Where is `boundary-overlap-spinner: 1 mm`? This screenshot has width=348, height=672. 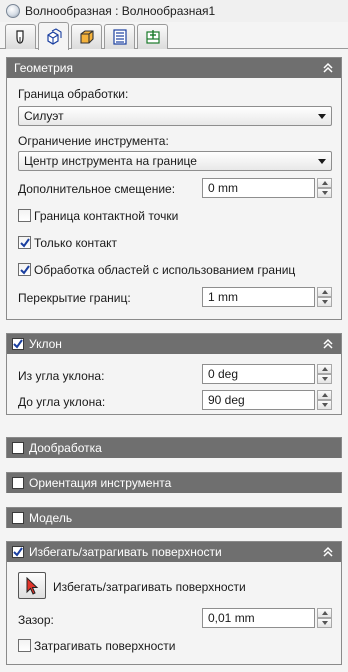
boundary-overlap-spinner: 1 mm is located at coordinates (267, 297).